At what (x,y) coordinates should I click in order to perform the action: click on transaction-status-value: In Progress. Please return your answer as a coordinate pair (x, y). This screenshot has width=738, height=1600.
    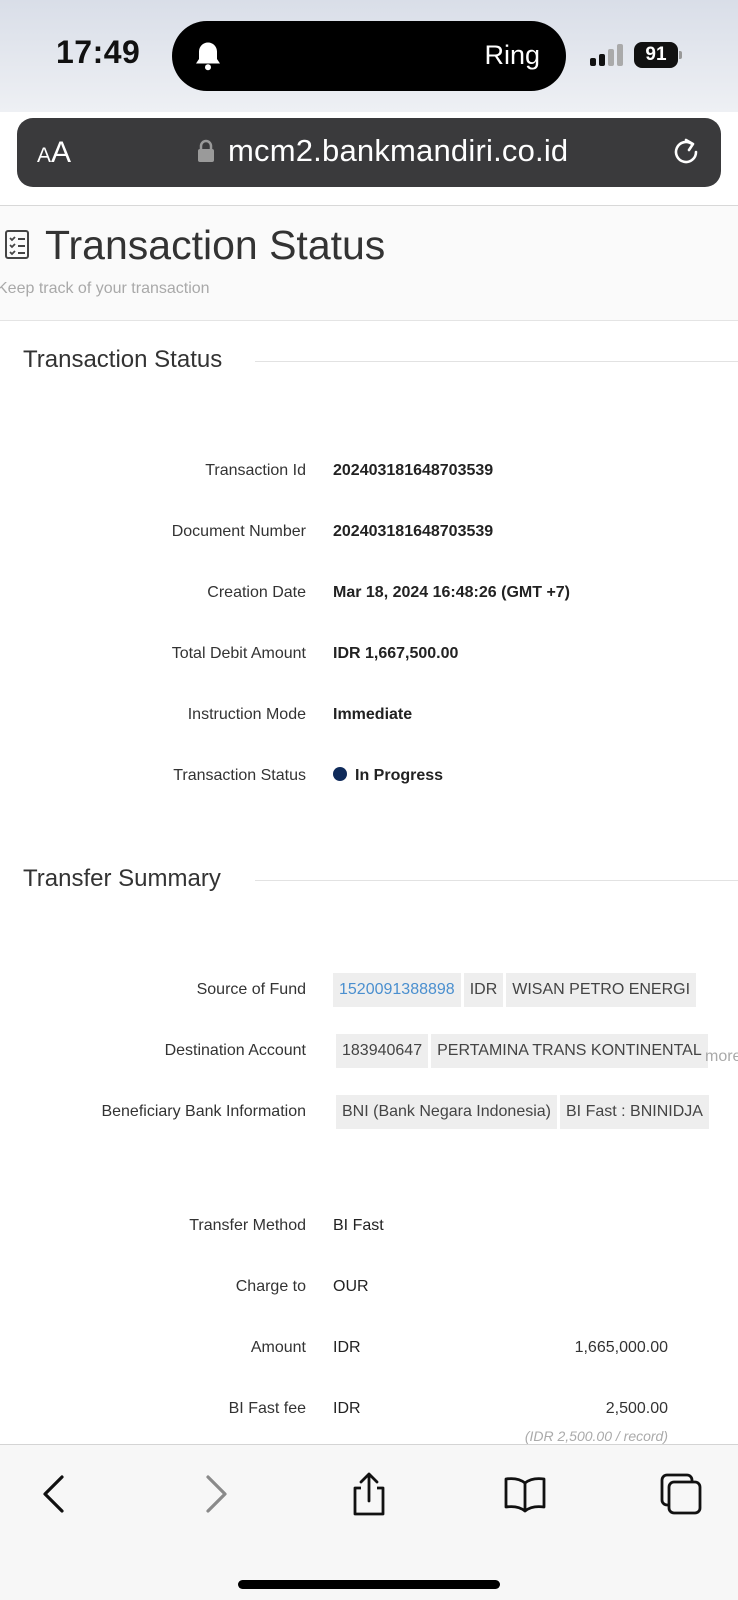
    Looking at the image, I should click on (388, 776).